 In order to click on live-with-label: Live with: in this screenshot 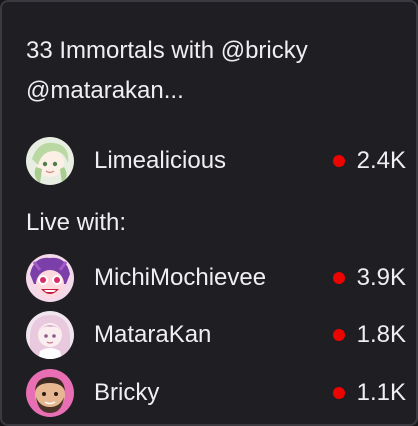, I will do `click(76, 222)`.